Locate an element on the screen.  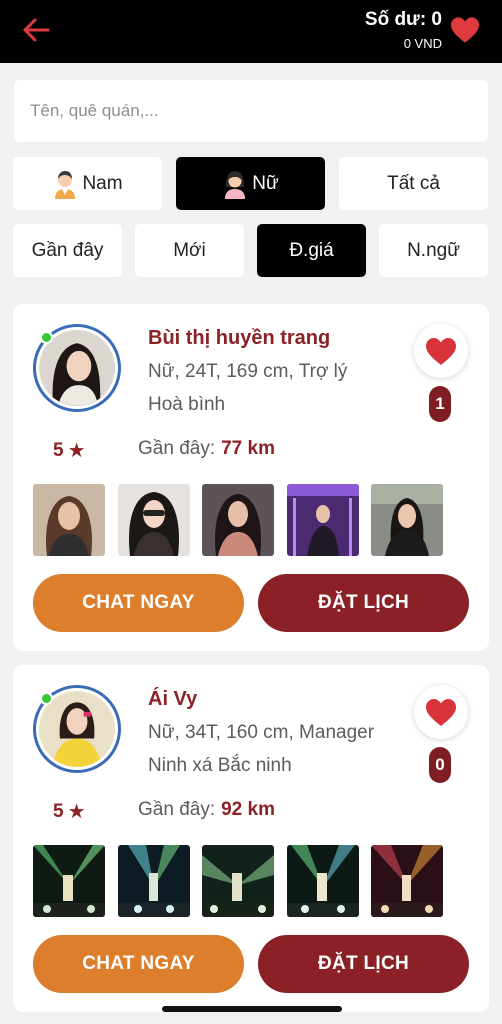
filter-all: Tất cả is located at coordinates (413, 183).